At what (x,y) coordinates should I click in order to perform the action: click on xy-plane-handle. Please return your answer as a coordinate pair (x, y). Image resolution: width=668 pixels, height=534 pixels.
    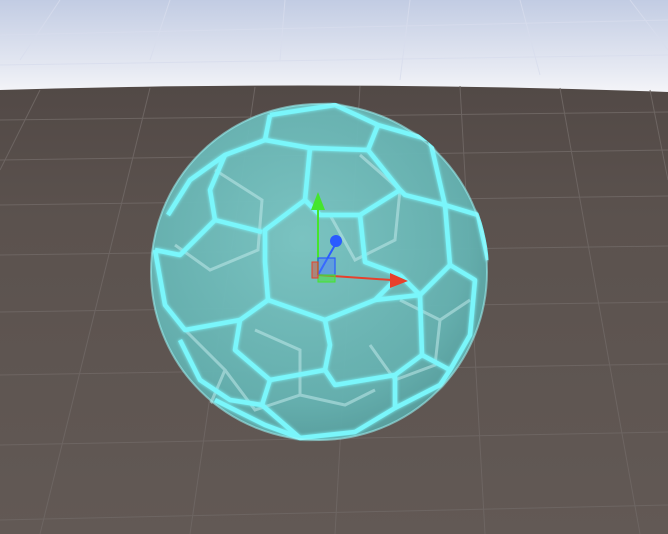
    Looking at the image, I should click on (326, 266).